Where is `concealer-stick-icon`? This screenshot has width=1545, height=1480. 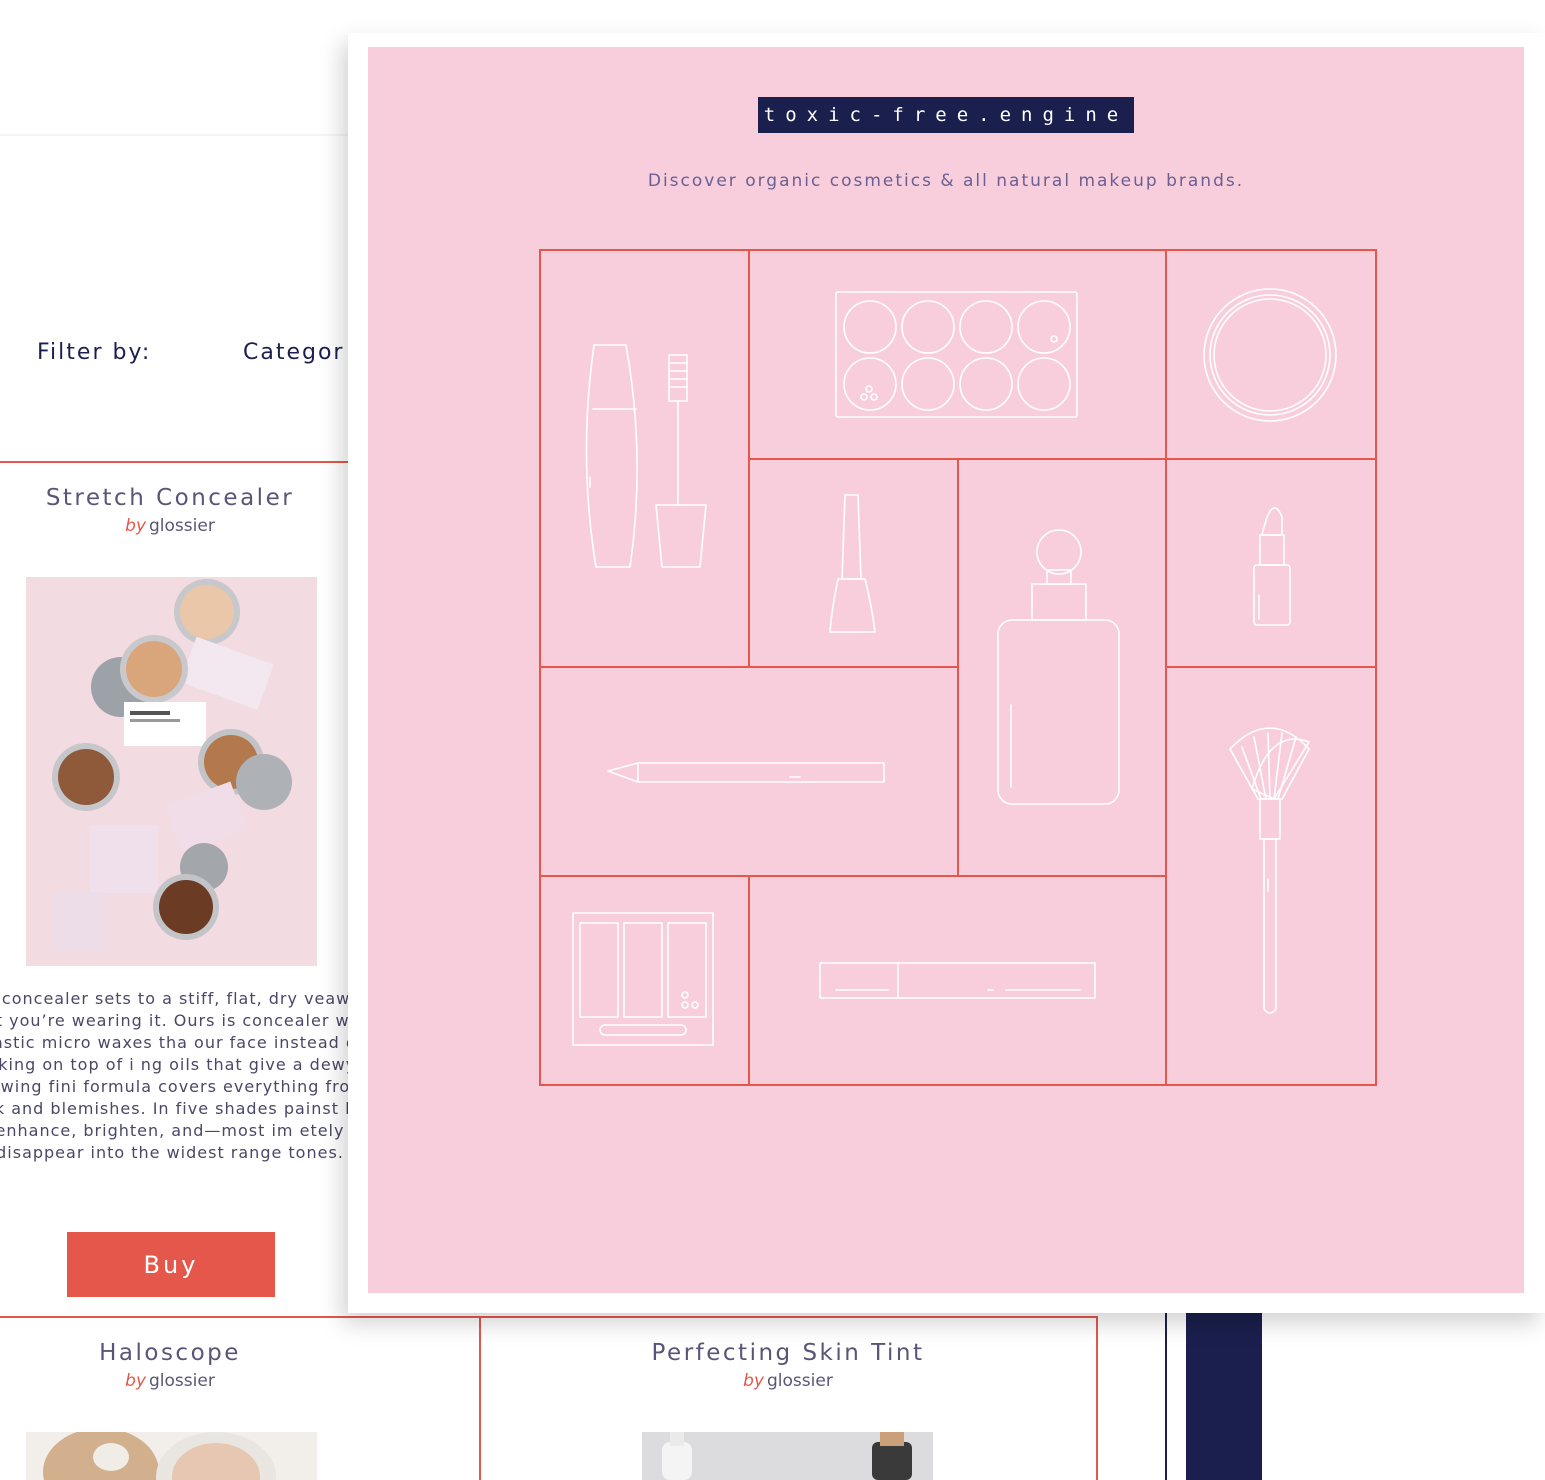
concealer-stick-icon is located at coordinates (957, 980).